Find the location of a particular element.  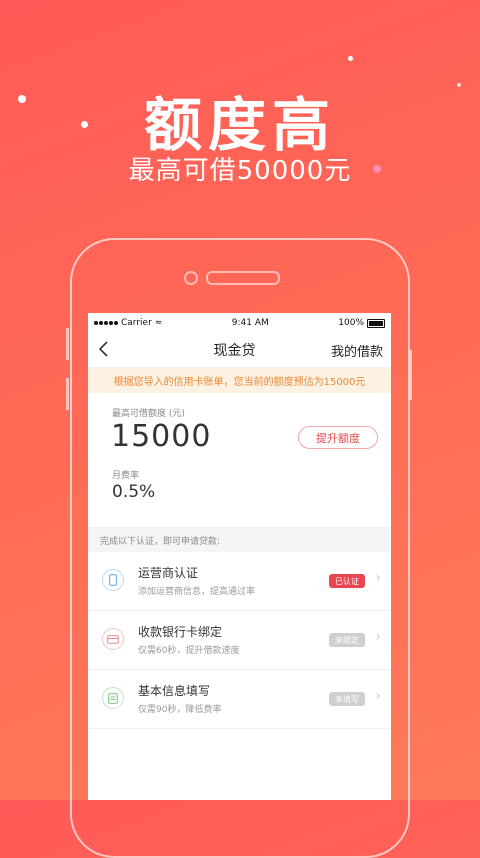

wifi-icon: ≈ is located at coordinates (158, 323).